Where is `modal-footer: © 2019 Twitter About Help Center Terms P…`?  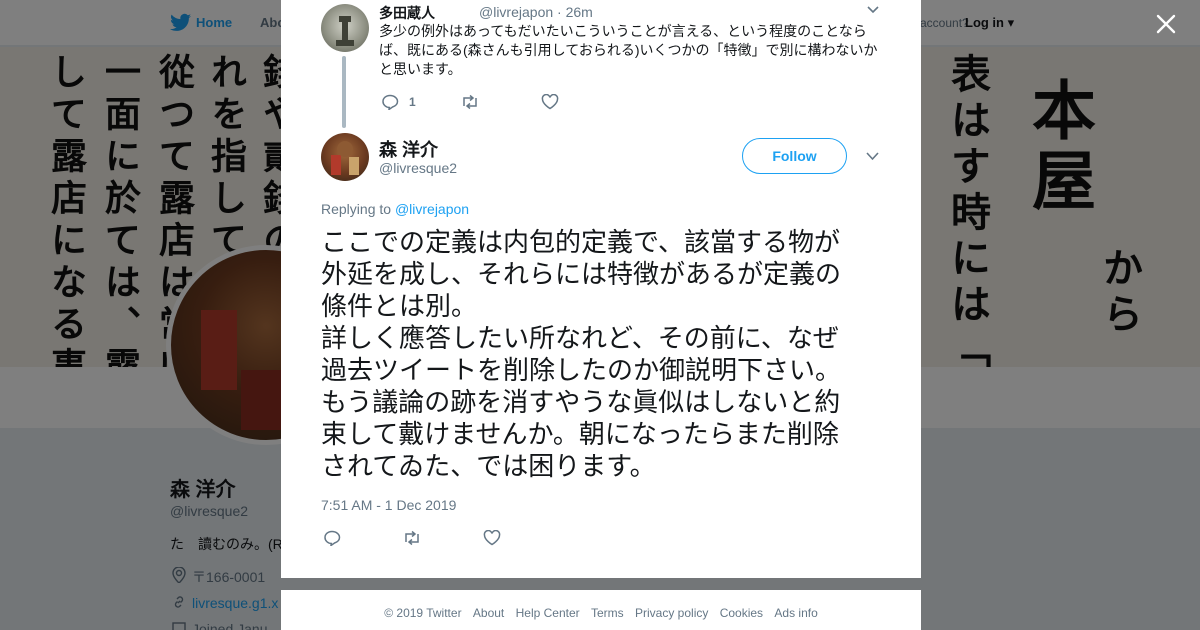 modal-footer: © 2019 Twitter About Help Center Terms P… is located at coordinates (601, 610).